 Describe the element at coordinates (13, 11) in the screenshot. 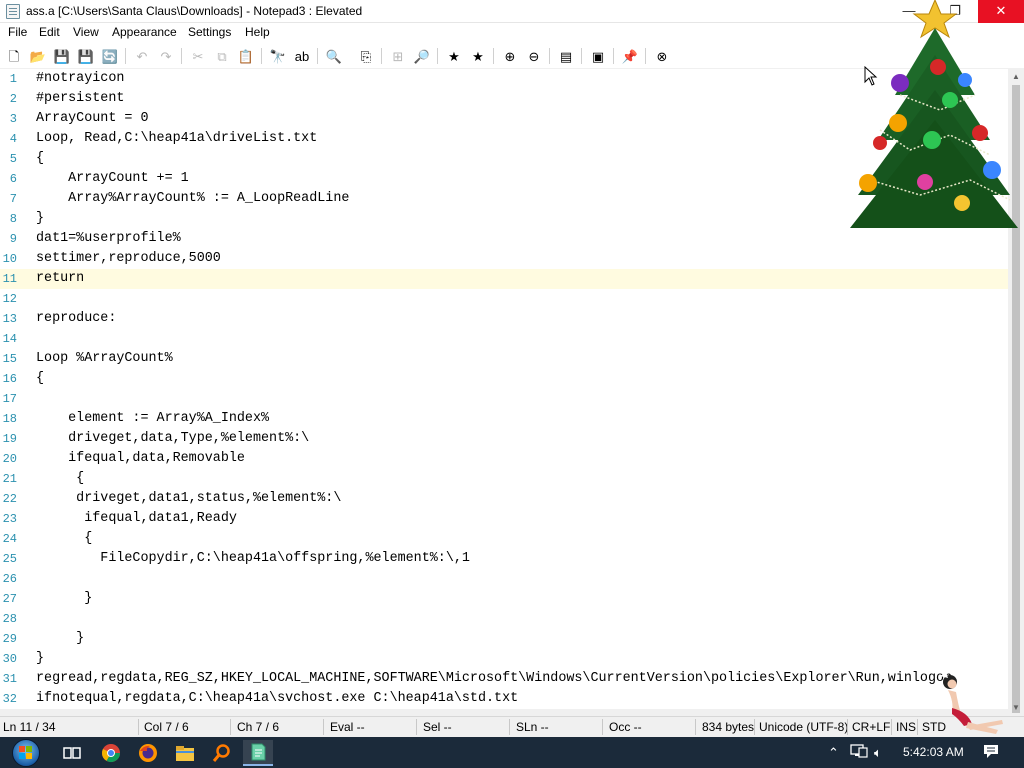

I see `notepad3-app-icon` at that location.